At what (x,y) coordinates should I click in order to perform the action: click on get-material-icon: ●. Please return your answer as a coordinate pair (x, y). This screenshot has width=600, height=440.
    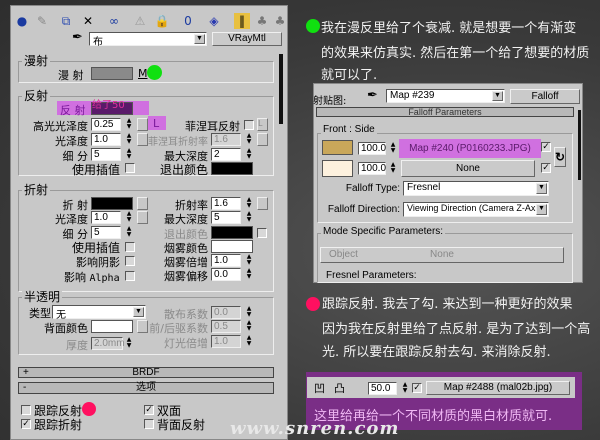
    Looking at the image, I should click on (22, 21).